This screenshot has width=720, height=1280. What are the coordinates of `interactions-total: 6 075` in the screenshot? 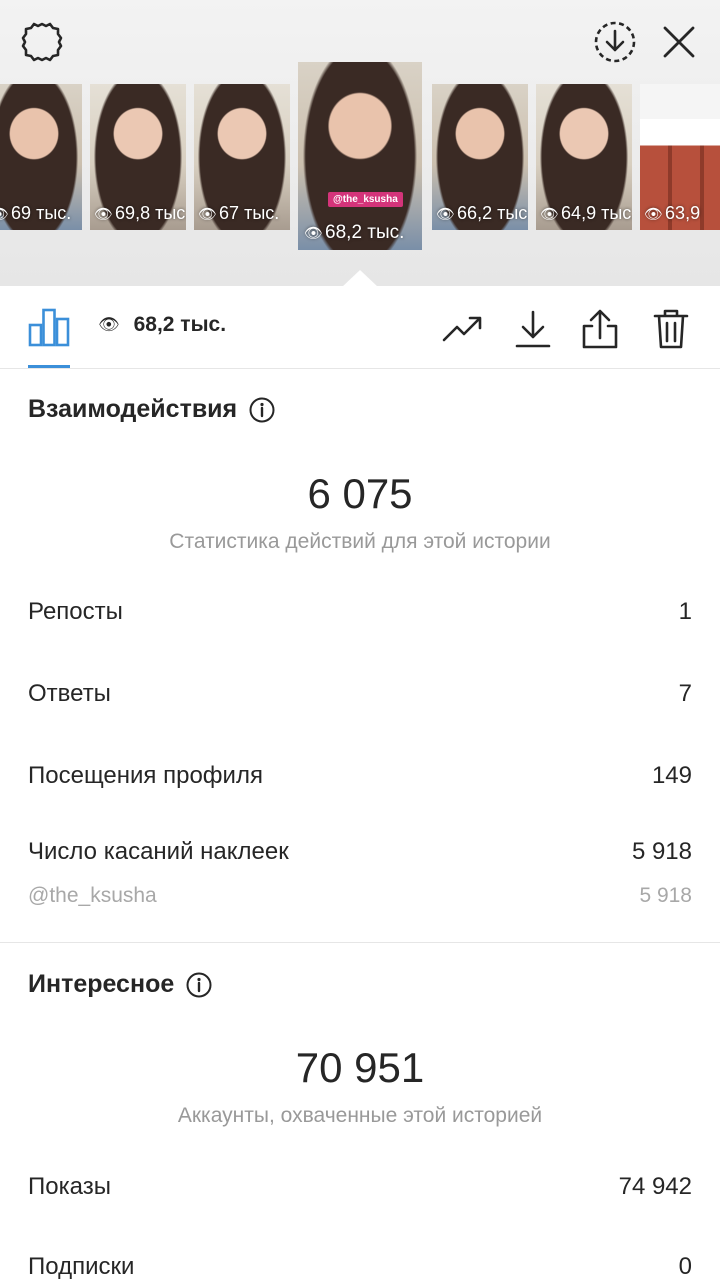 It's located at (360, 493).